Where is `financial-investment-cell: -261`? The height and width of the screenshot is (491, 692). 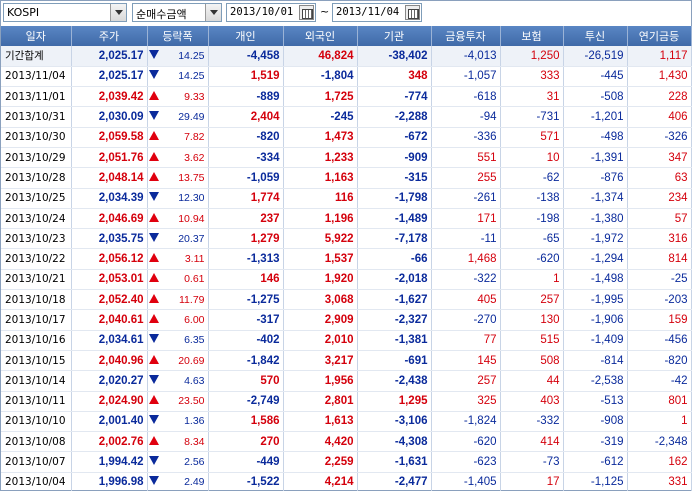 financial-investment-cell: -261 is located at coordinates (466, 198).